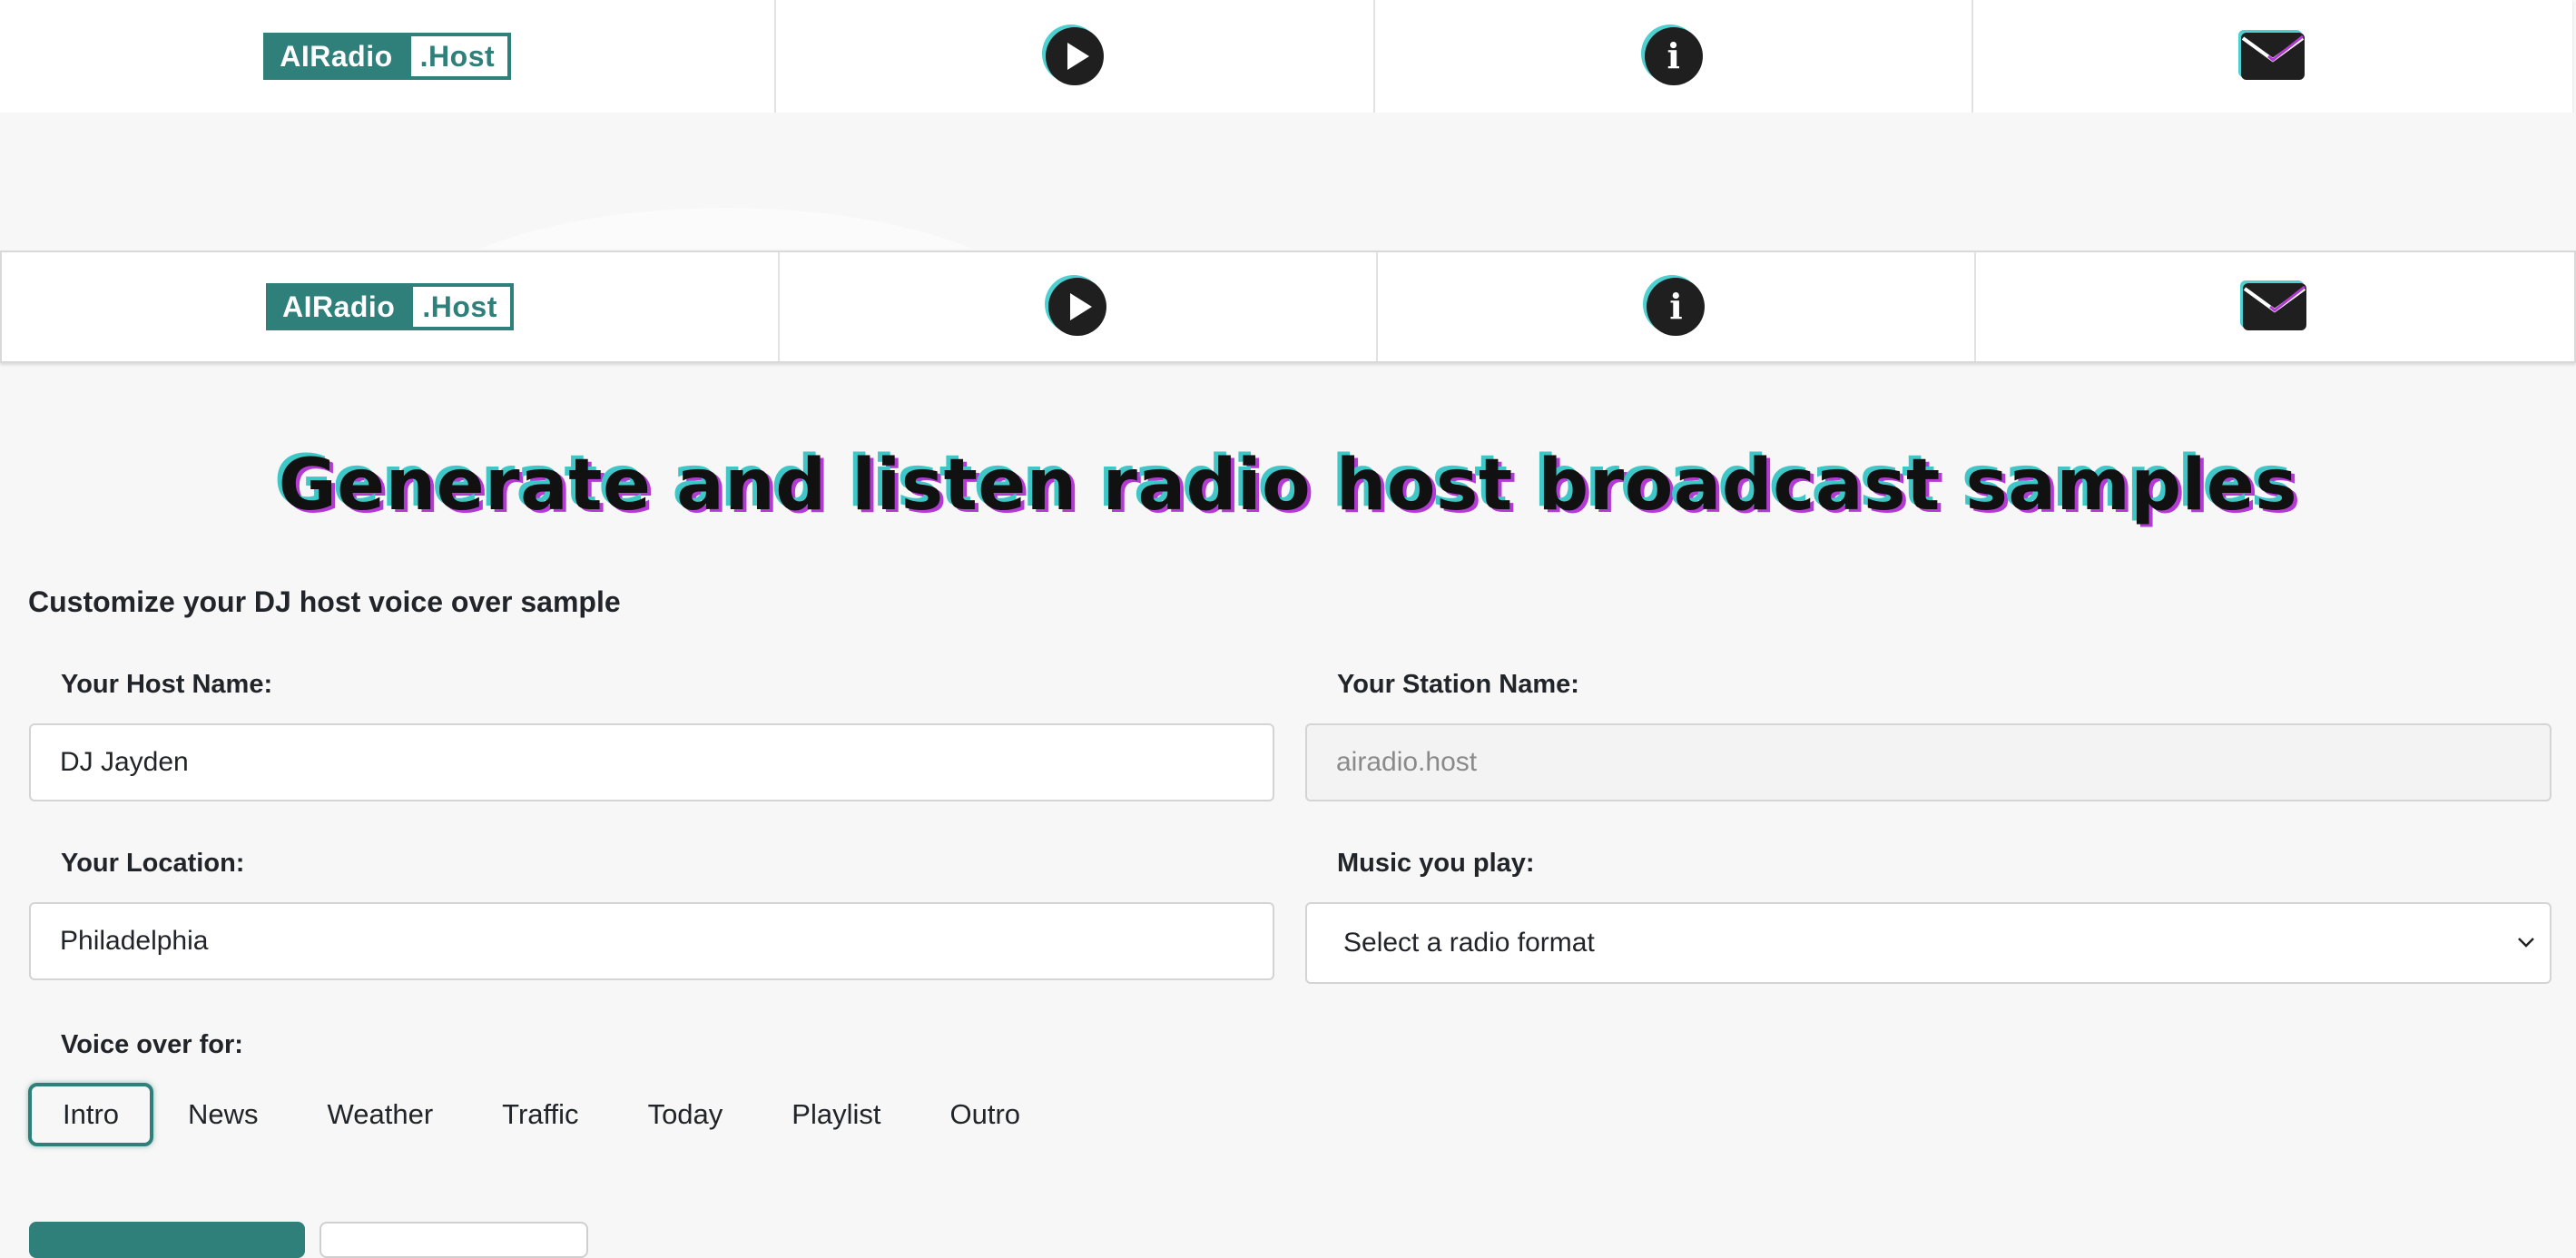 The height and width of the screenshot is (1258, 2576). Describe the element at coordinates (651, 941) in the screenshot. I see `location-input` at that location.